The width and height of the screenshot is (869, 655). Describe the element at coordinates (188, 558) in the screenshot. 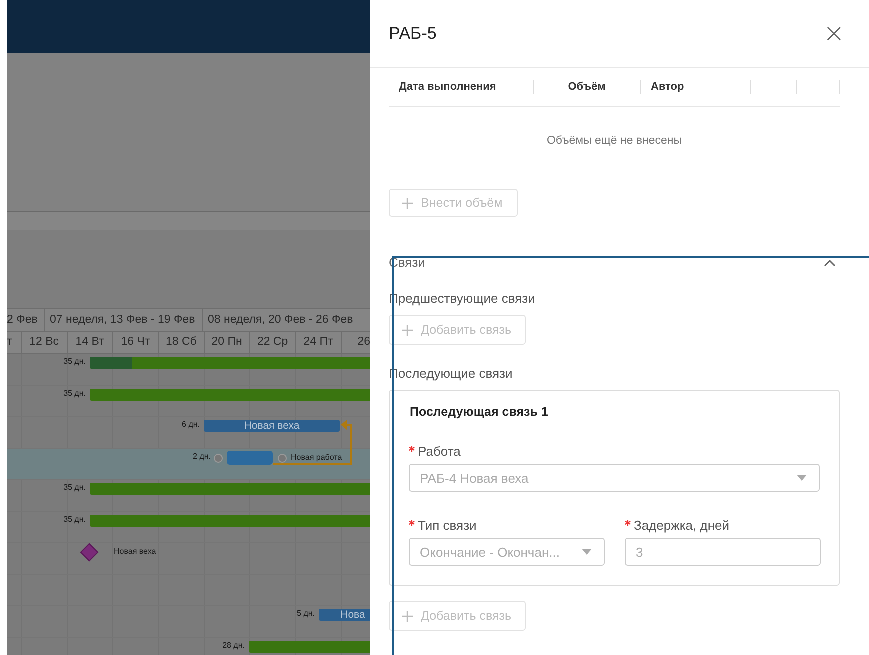

I see `gantt-row: Новая веха` at that location.